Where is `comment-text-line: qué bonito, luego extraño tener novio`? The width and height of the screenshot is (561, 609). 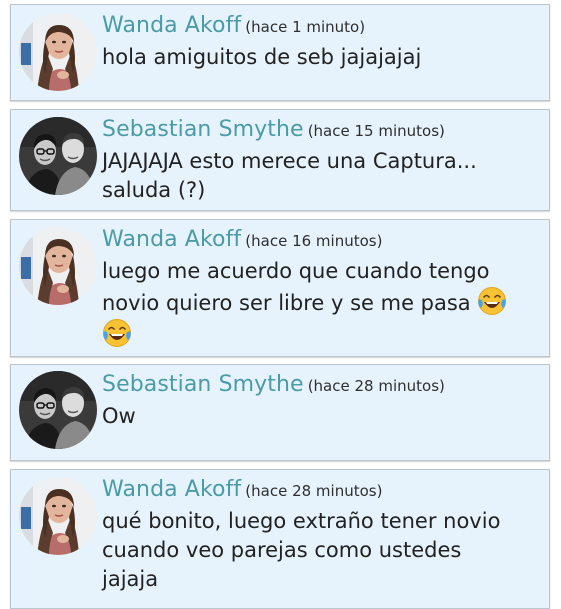
comment-text-line: qué bonito, luego extraño tener novio is located at coordinates (301, 521).